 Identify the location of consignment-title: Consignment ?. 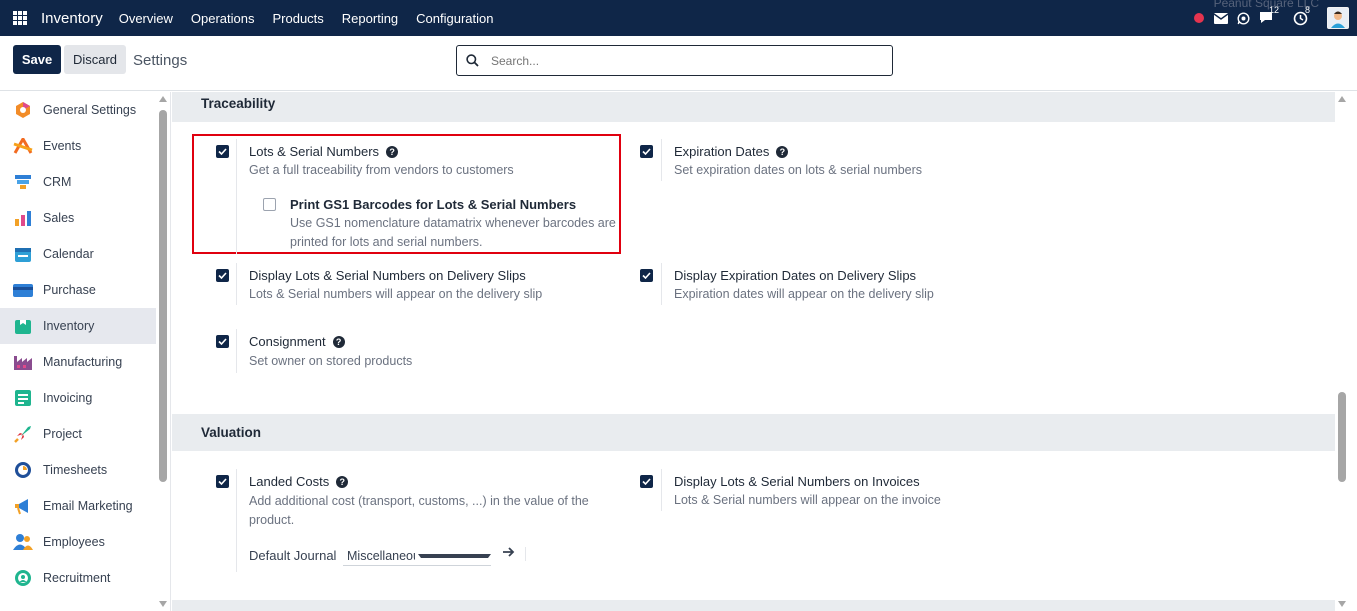
(297, 341).